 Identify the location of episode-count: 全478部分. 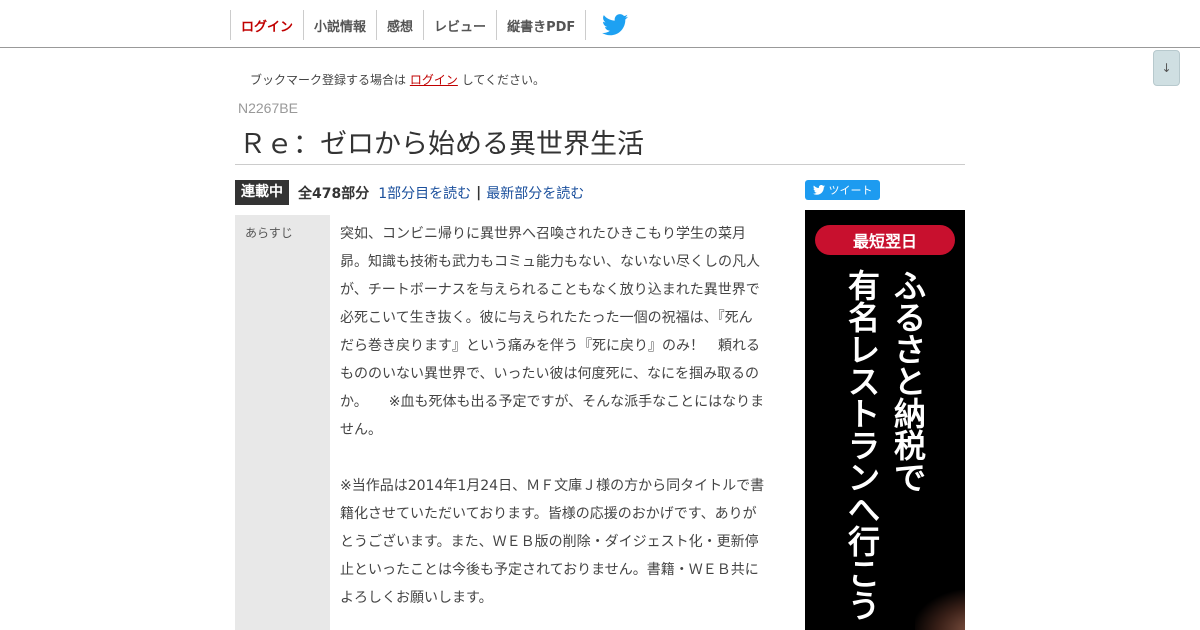
(334, 193).